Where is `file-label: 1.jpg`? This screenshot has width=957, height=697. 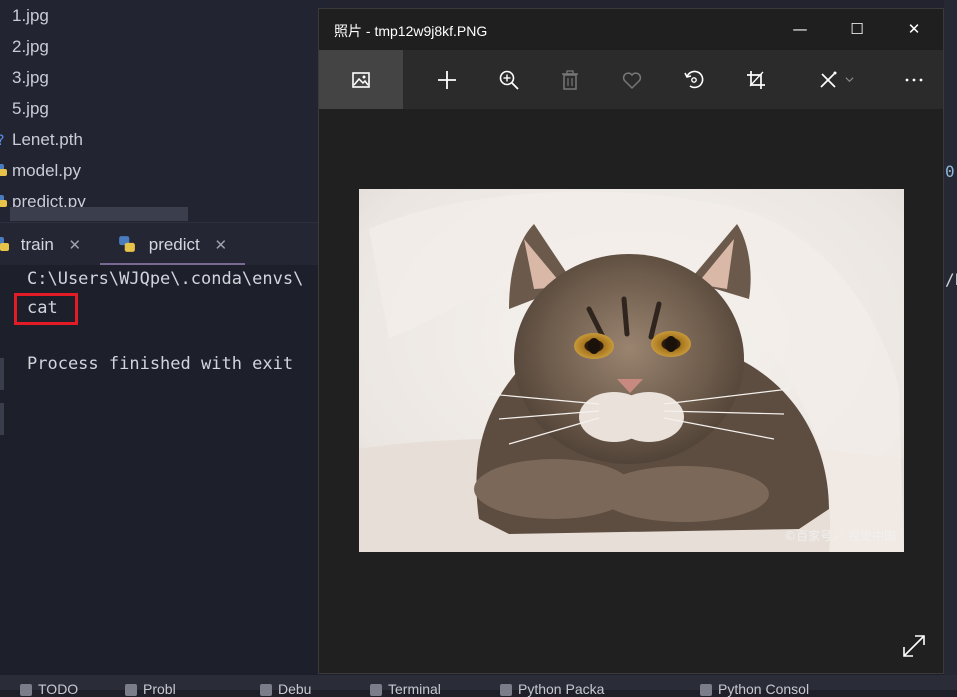 file-label: 1.jpg is located at coordinates (30, 15).